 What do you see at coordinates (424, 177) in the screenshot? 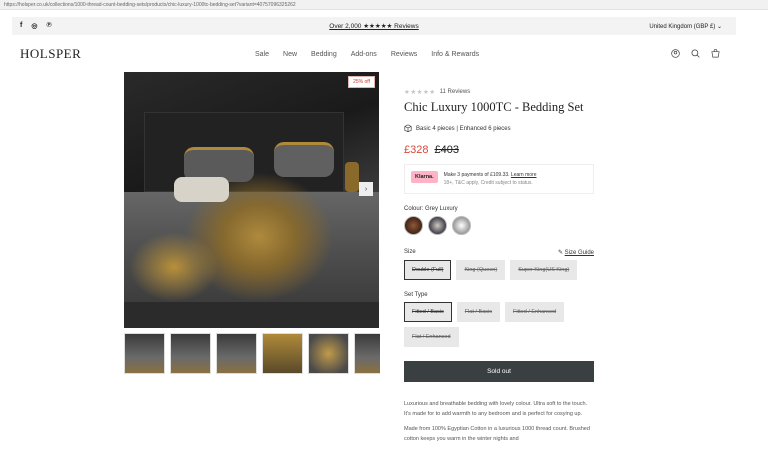
I see `klarna-logo: Klarna.` at bounding box center [424, 177].